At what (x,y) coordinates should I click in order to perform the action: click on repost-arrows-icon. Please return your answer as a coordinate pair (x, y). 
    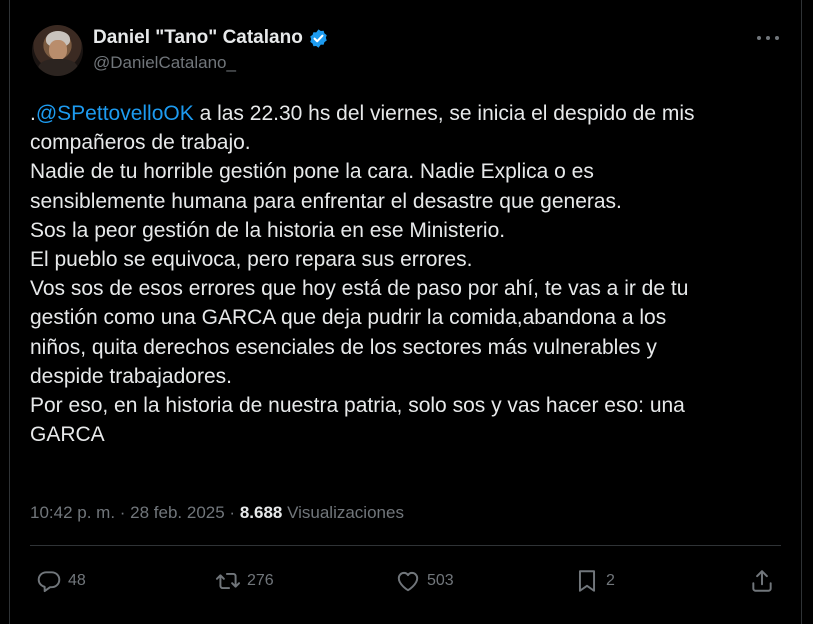
    Looking at the image, I should click on (228, 581).